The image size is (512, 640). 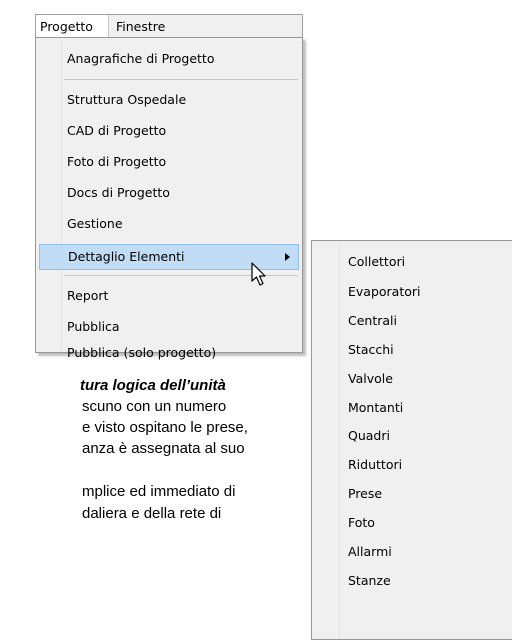 What do you see at coordinates (413, 321) in the screenshot?
I see `submenu-item-centrali: Centrali` at bounding box center [413, 321].